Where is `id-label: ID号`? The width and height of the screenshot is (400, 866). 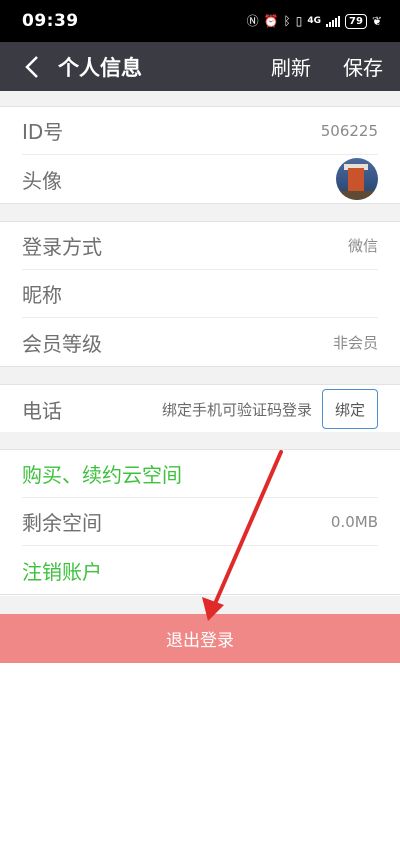
id-label: ID号 is located at coordinates (43, 132).